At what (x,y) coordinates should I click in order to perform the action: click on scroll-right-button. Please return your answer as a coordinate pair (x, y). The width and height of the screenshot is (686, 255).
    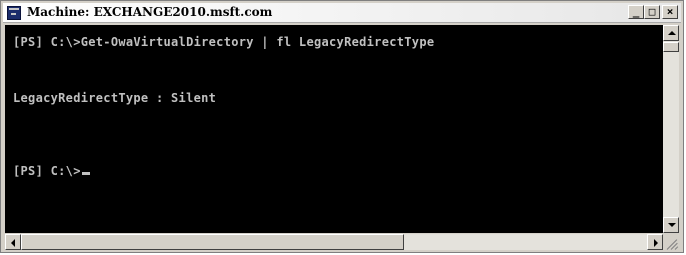
    Looking at the image, I should click on (655, 242).